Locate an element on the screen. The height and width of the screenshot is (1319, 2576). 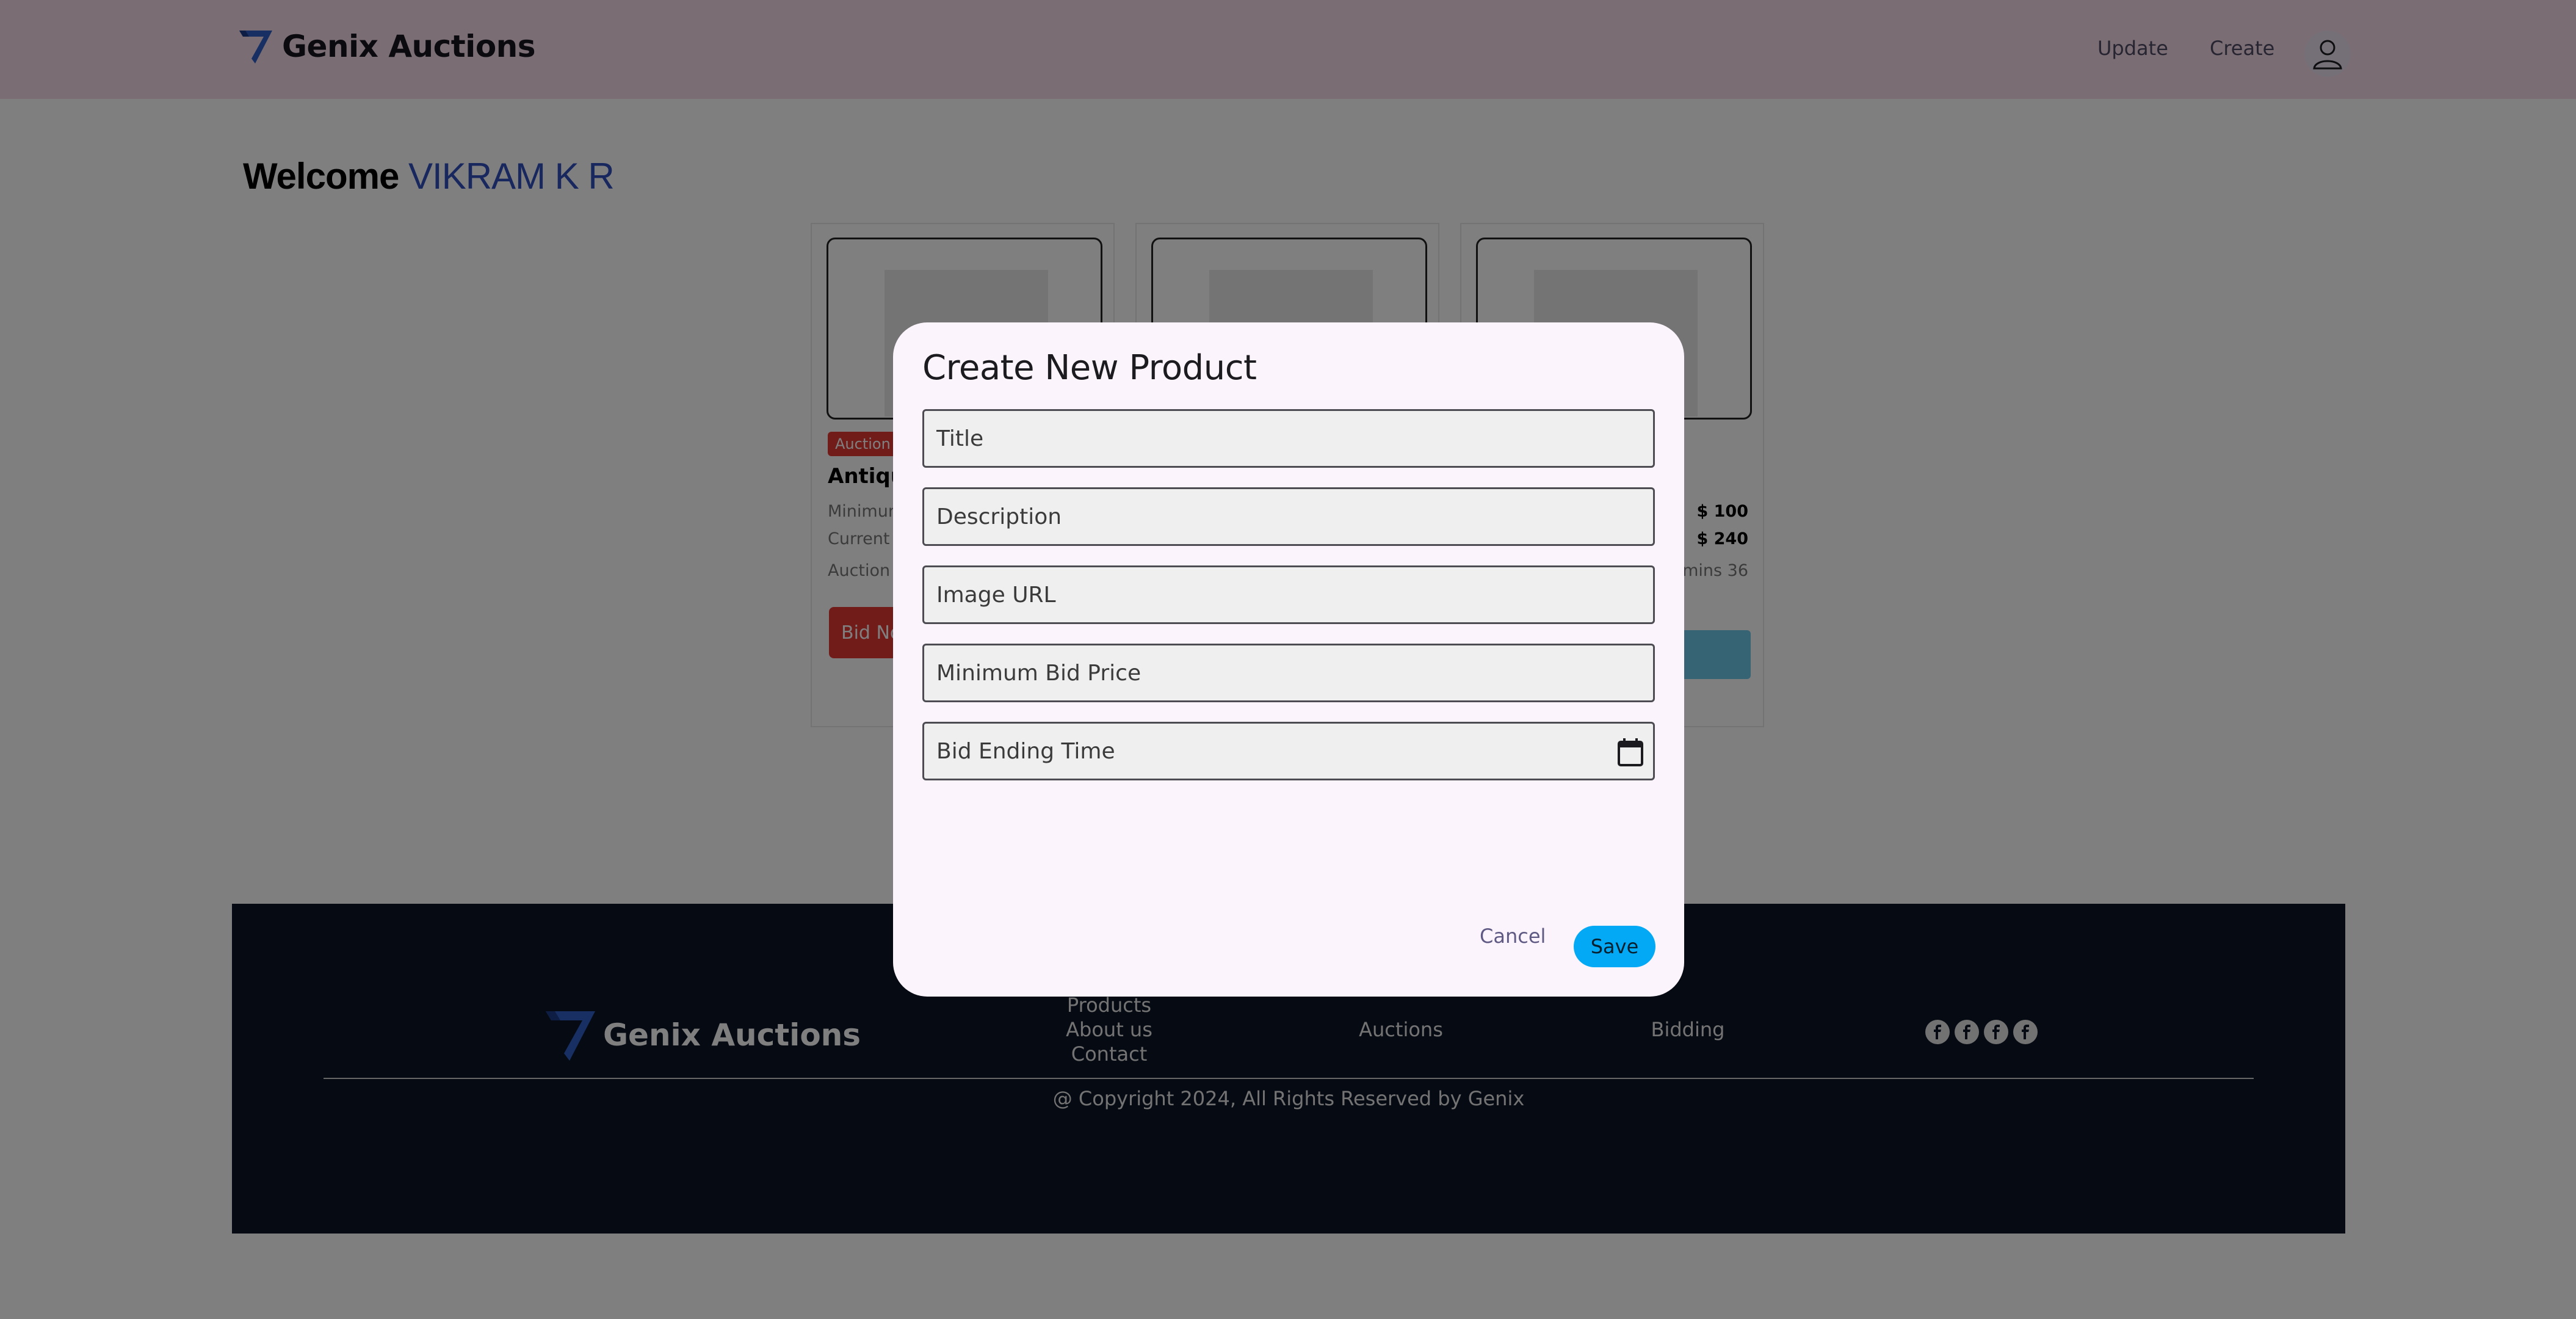
bid-ending-time-input is located at coordinates (1288, 751).